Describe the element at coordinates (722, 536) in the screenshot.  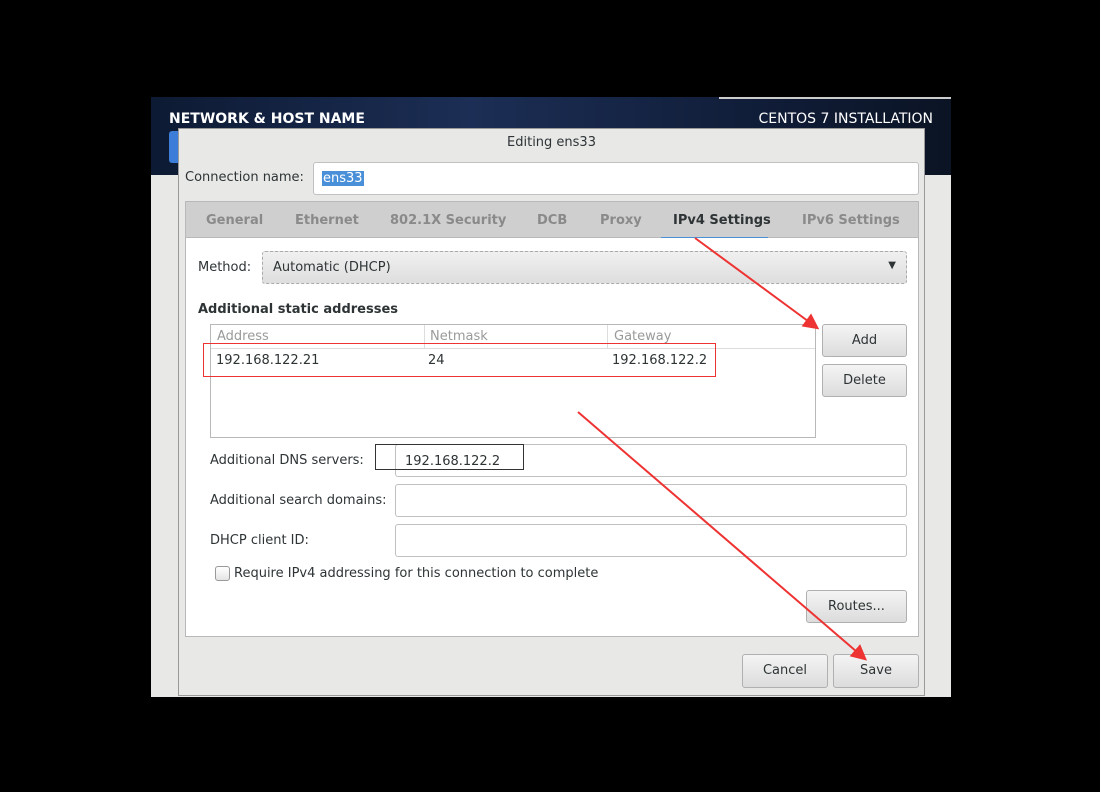
I see `arrow-to-save` at that location.